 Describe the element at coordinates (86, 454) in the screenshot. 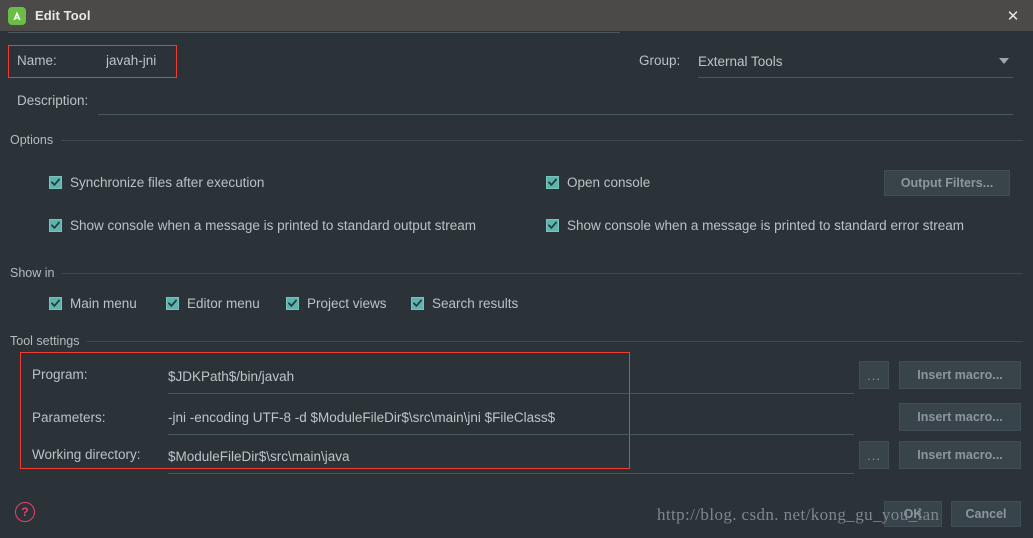

I see `working-directory-label: Working directory:` at that location.